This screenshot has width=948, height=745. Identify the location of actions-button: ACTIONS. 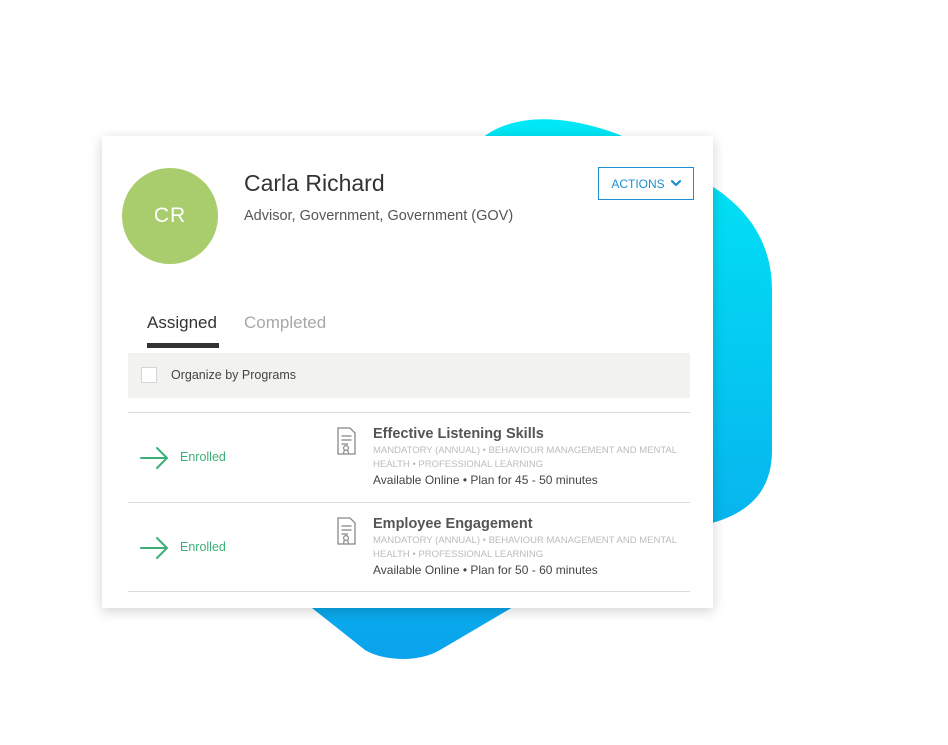
(646, 183).